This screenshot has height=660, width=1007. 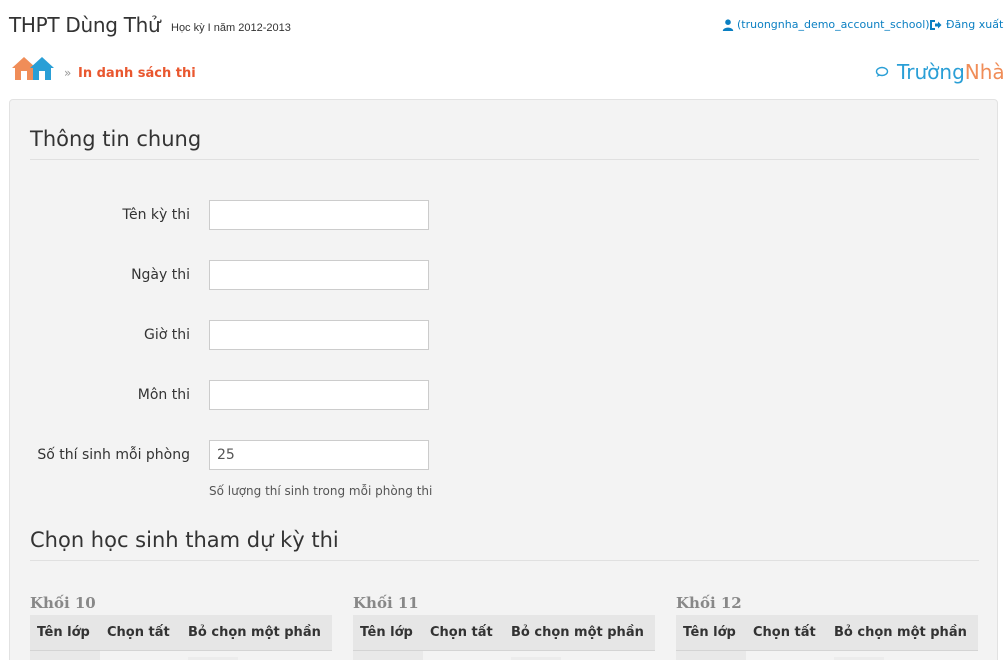 What do you see at coordinates (504, 455) in the screenshot?
I see `form-row-students-per-room: Số thí sinh mỗi phòng` at bounding box center [504, 455].